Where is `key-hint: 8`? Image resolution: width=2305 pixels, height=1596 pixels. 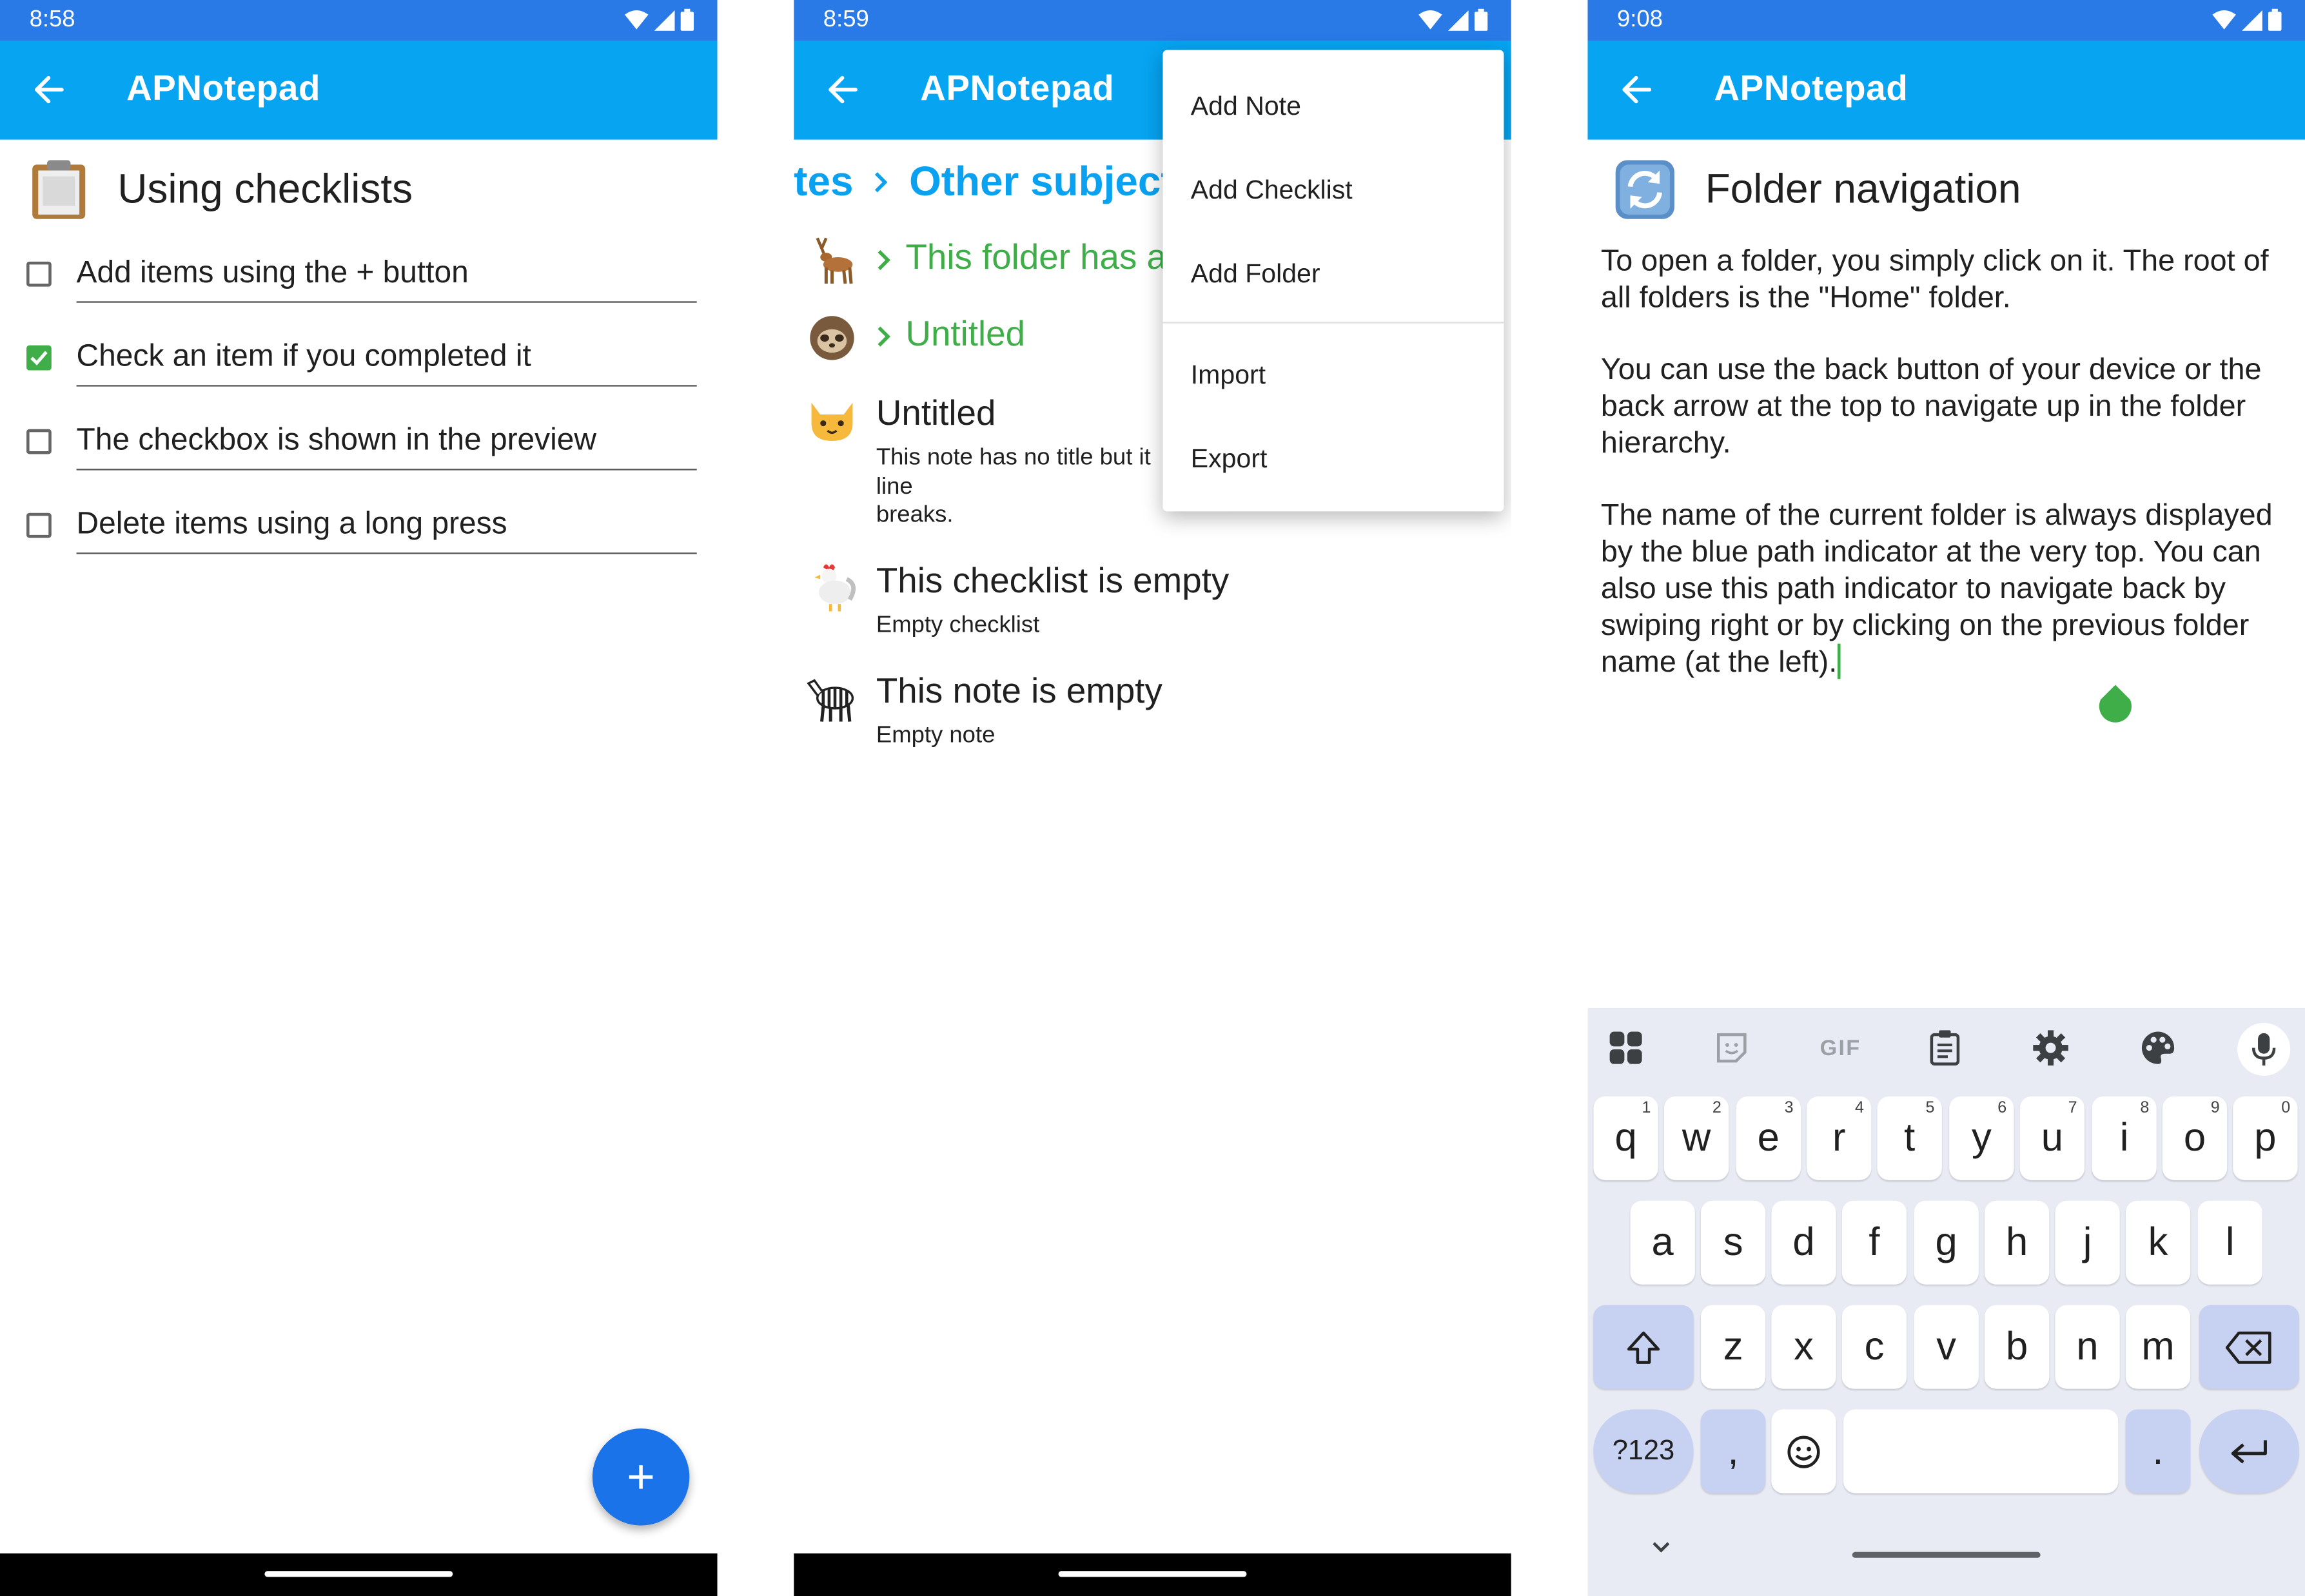 key-hint: 8 is located at coordinates (2145, 1108).